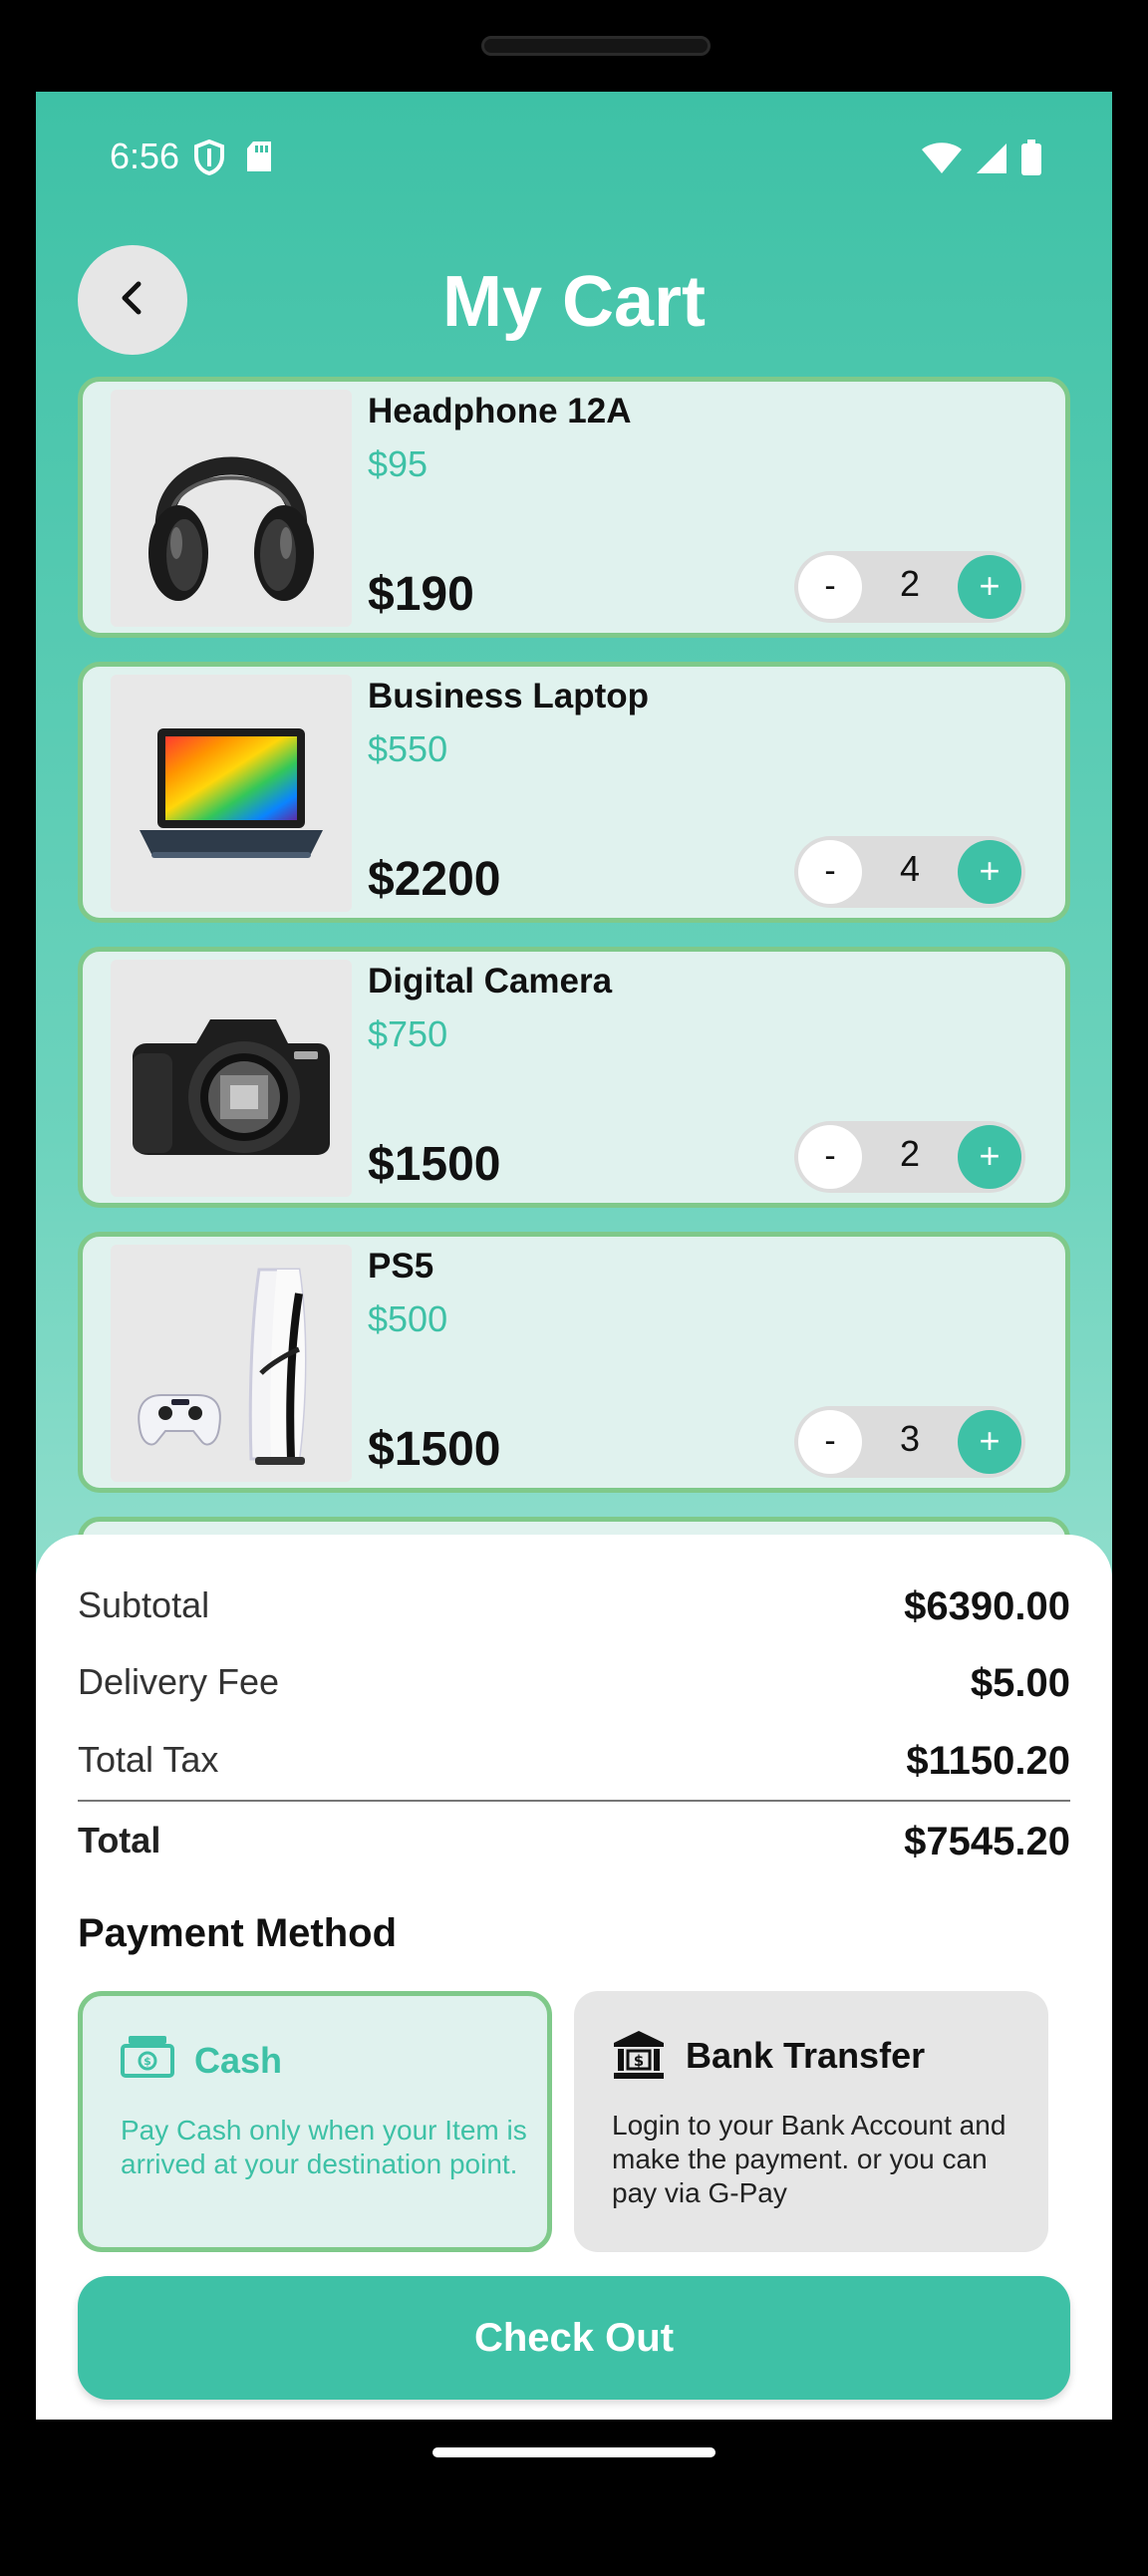  Describe the element at coordinates (148, 1759) in the screenshot. I see `tax-label: Total Tax` at that location.